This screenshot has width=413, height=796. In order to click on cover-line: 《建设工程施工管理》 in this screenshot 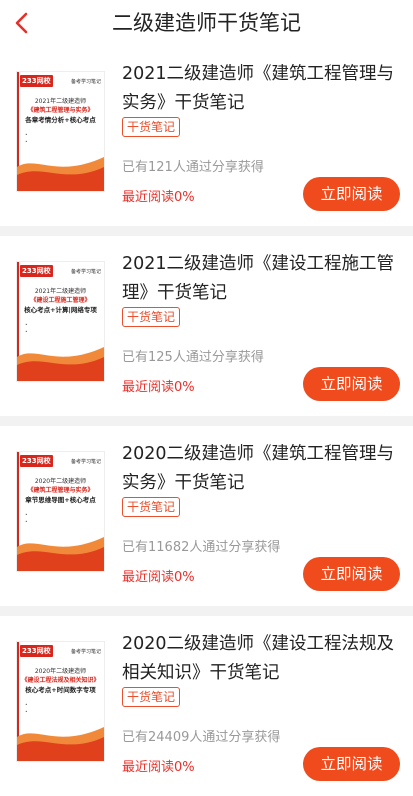, I will do `click(60, 300)`.